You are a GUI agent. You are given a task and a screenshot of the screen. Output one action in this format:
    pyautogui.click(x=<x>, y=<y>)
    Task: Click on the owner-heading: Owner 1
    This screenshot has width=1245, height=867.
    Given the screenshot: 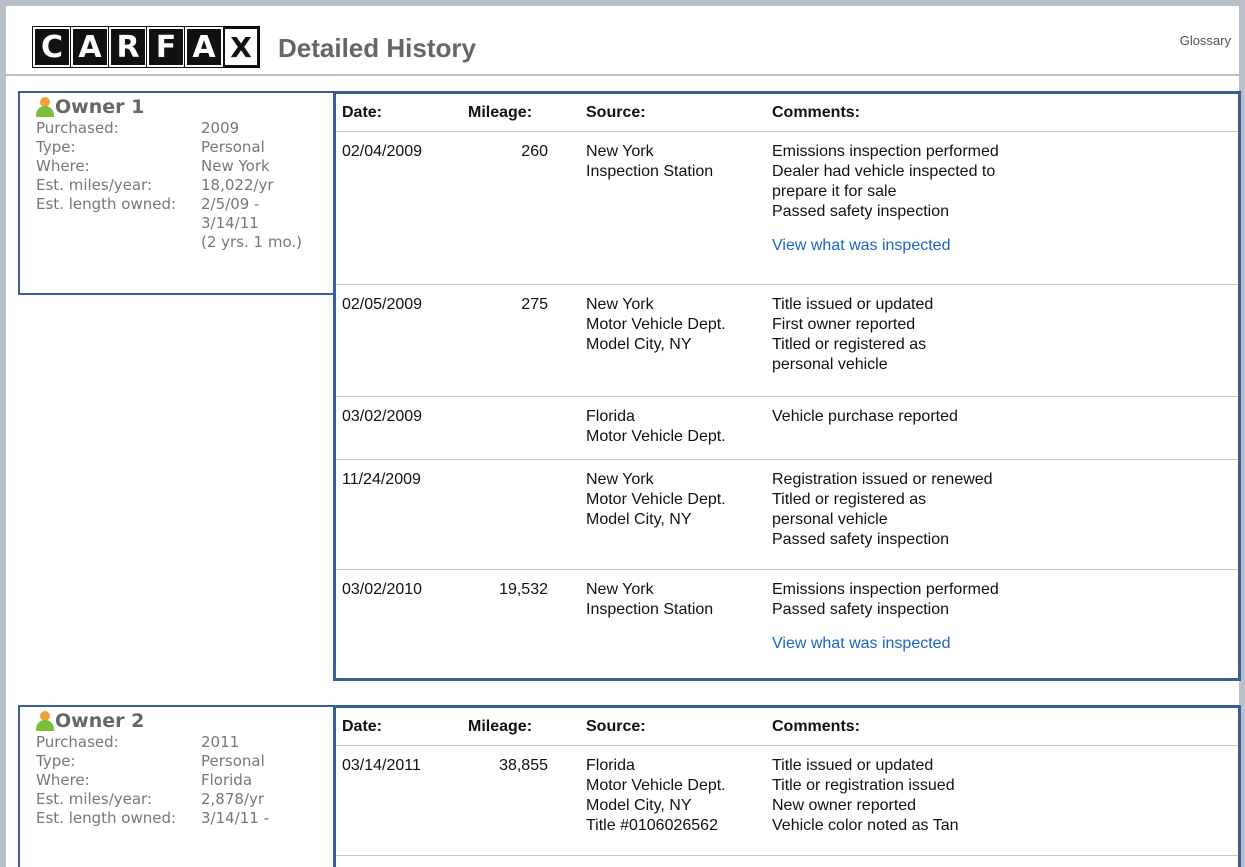 What is the action you would take?
    pyautogui.click(x=177, y=106)
    